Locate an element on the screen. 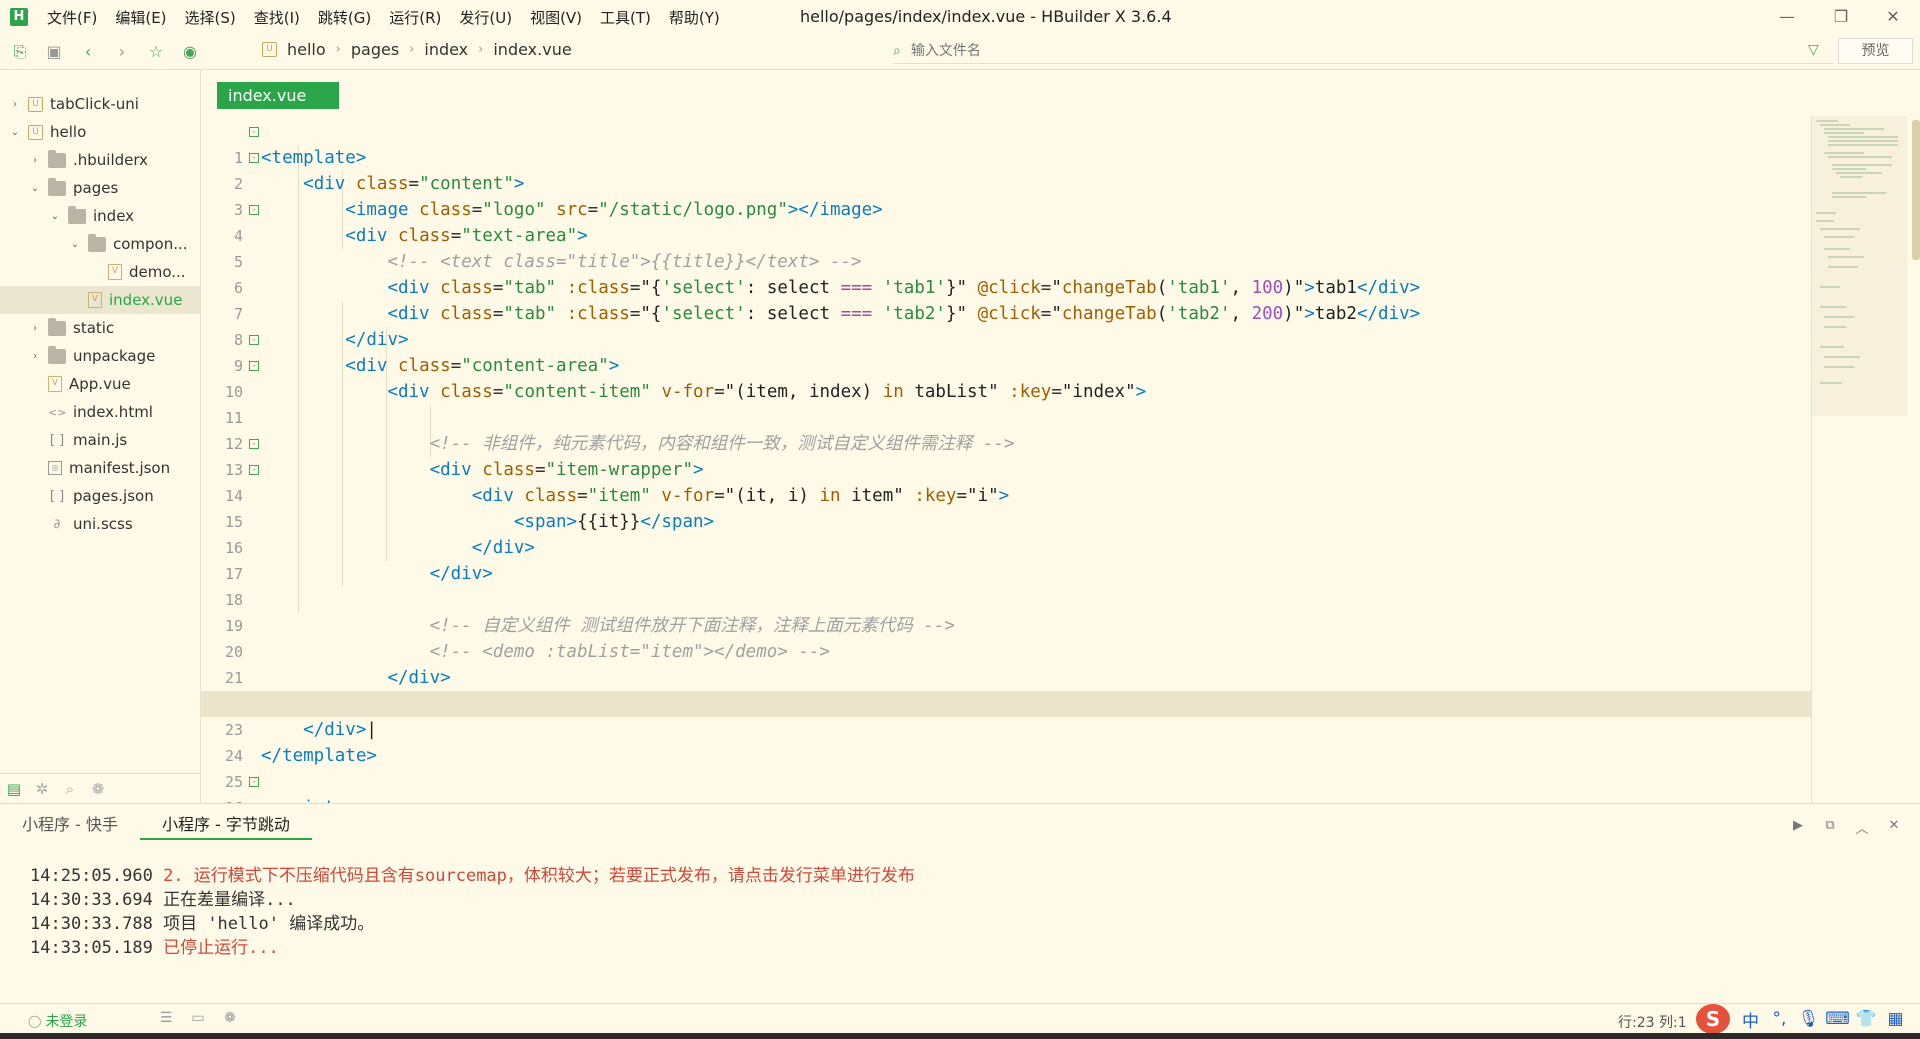 Image resolution: width=1920 pixels, height=1039 pixels. login-status: ◯ 未登录 is located at coordinates (57, 1021).